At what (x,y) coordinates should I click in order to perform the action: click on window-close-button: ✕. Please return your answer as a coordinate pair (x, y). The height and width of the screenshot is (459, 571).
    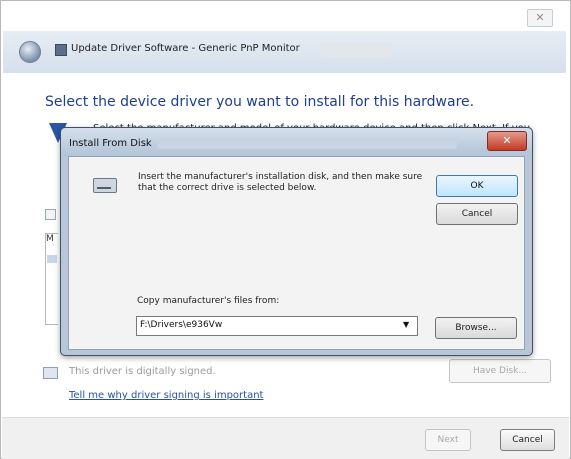
    Looking at the image, I should click on (540, 18).